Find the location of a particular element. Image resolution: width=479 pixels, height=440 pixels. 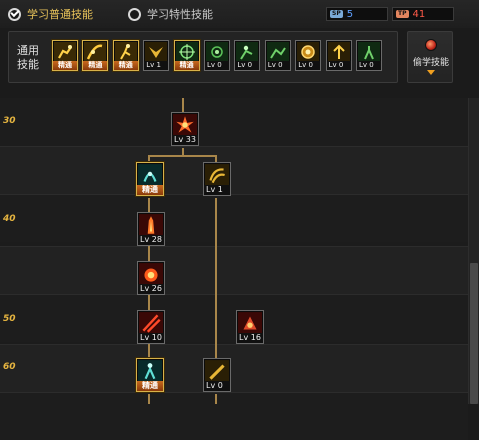

common-skill-7: Lv 0 is located at coordinates (247, 55).